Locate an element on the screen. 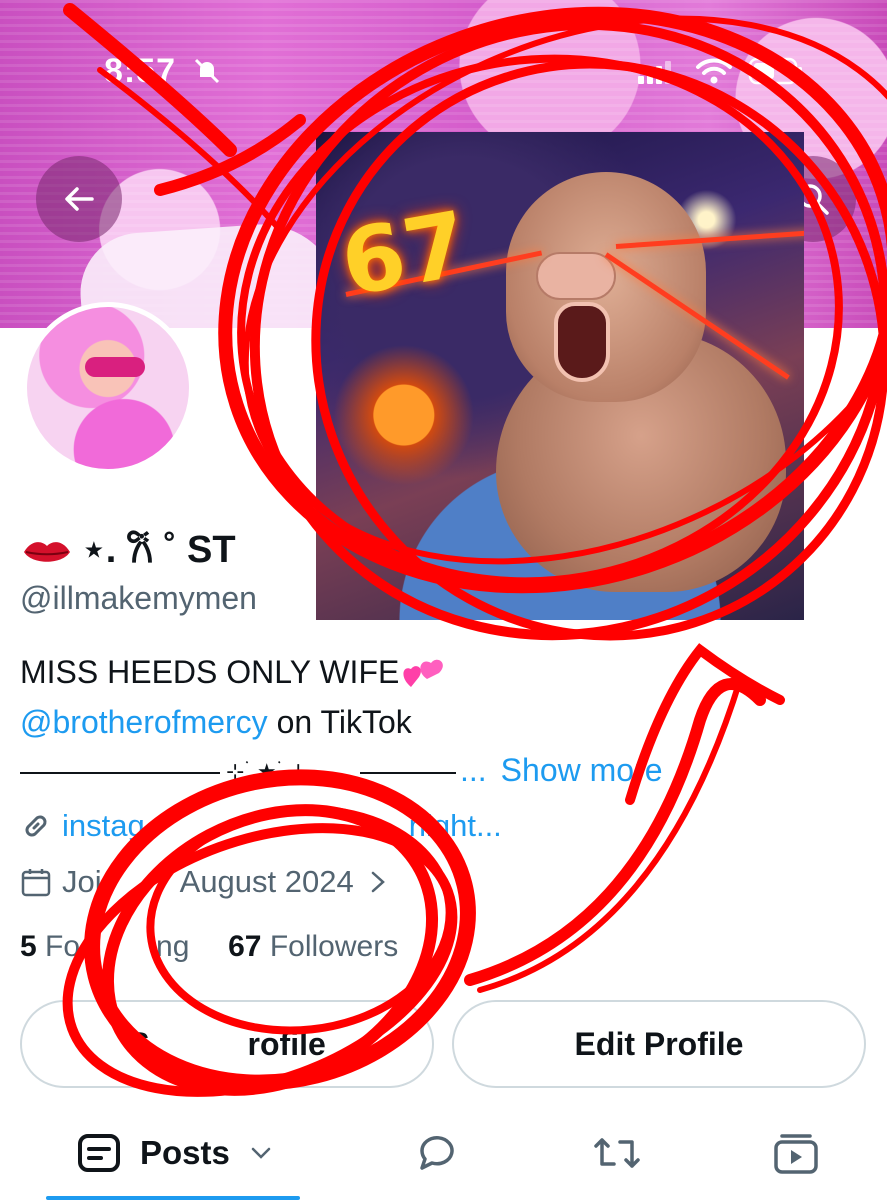 Image resolution: width=887 pixels, height=1200 pixels. tab-replies is located at coordinates (437, 1153).